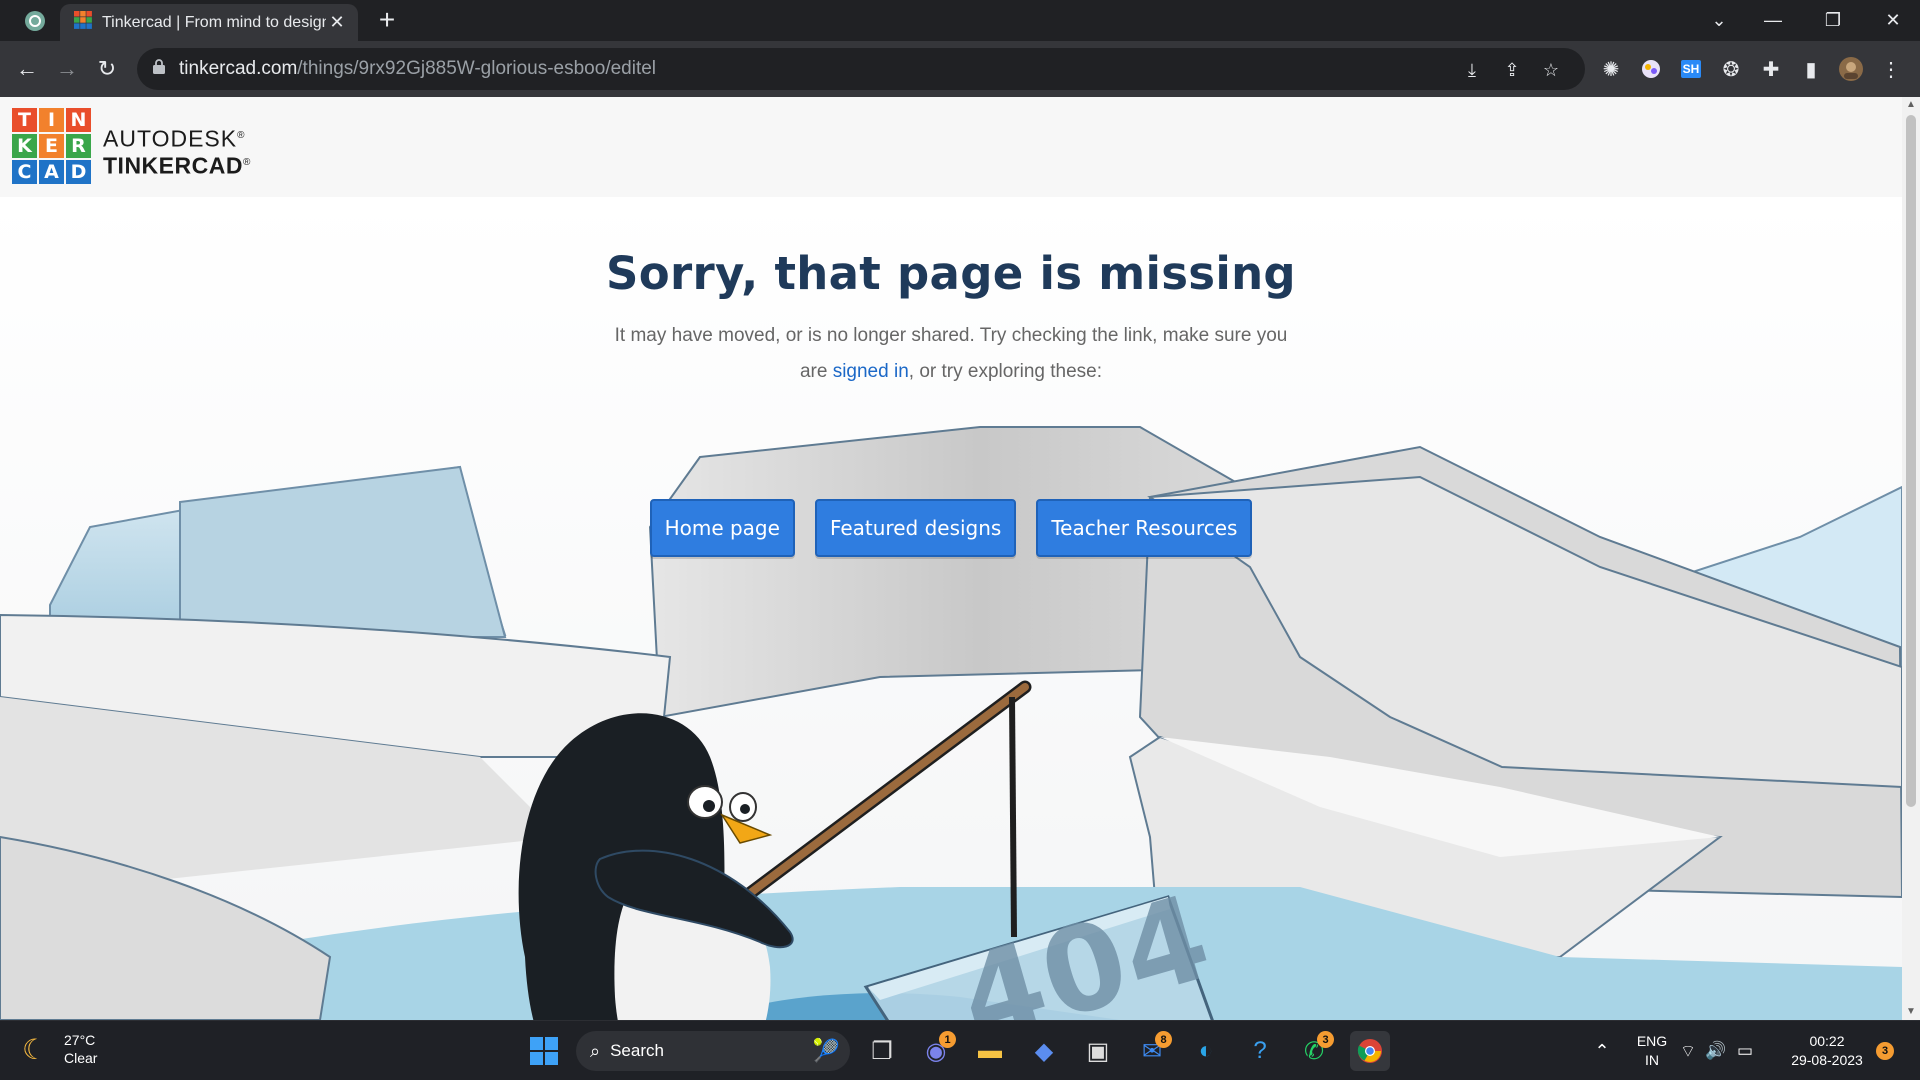  Describe the element at coordinates (59, 1049) in the screenshot. I see `weather-widget: ☾ 27°C Clear` at that location.